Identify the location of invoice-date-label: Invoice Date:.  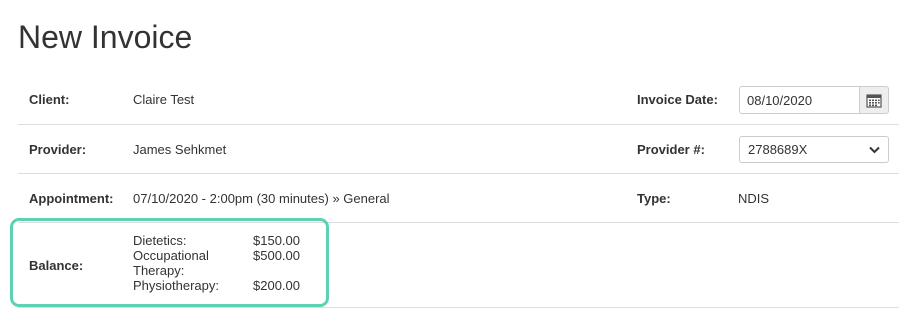
(677, 99).